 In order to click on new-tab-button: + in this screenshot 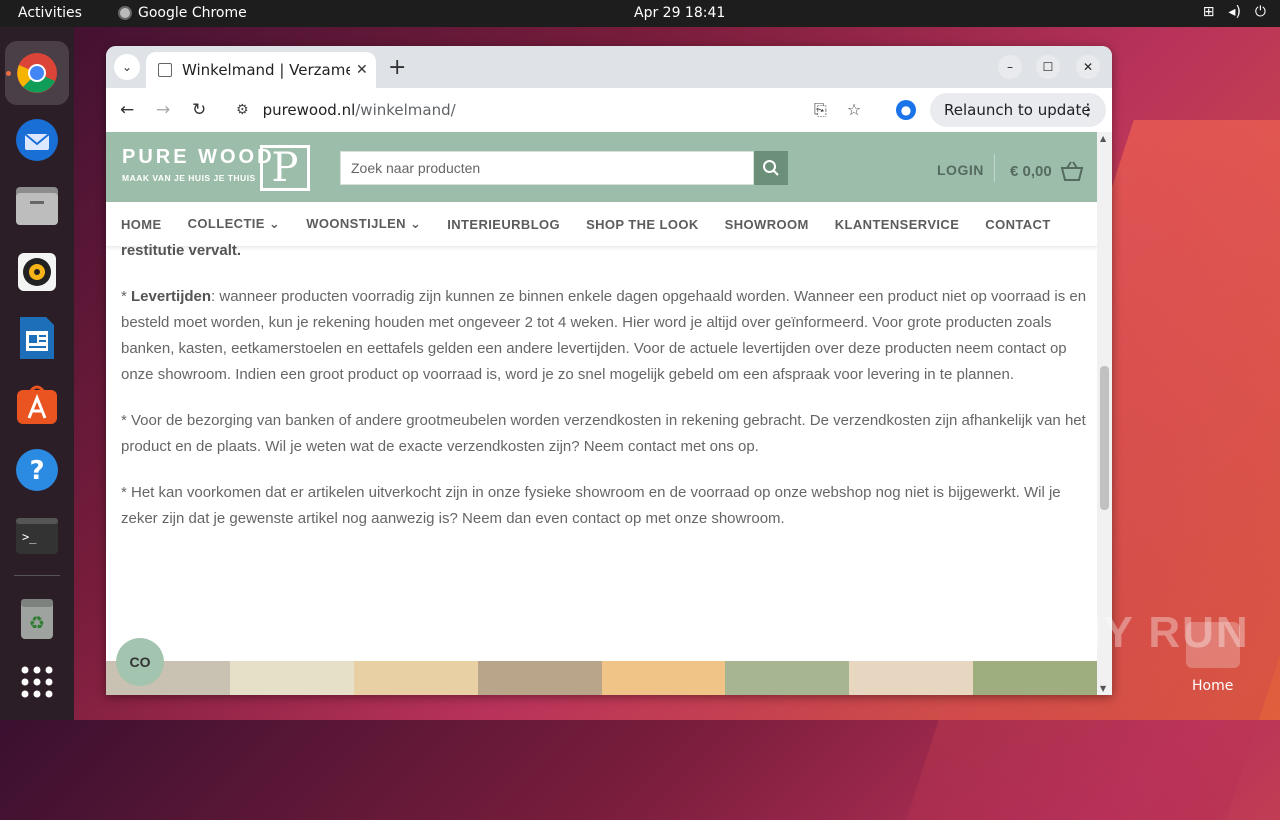, I will do `click(397, 67)`.